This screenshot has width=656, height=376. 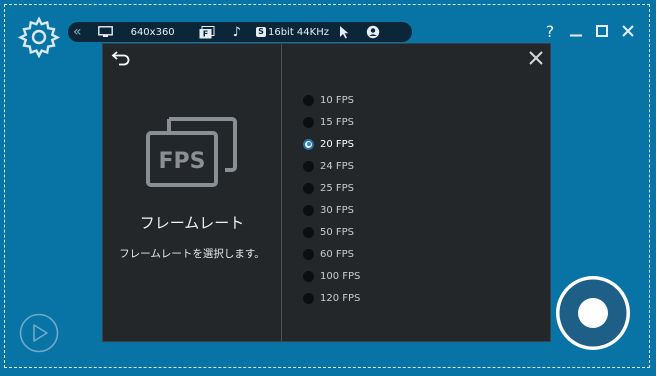 I want to click on audio-format-setting: S 16bit 44KHz, so click(x=292, y=32).